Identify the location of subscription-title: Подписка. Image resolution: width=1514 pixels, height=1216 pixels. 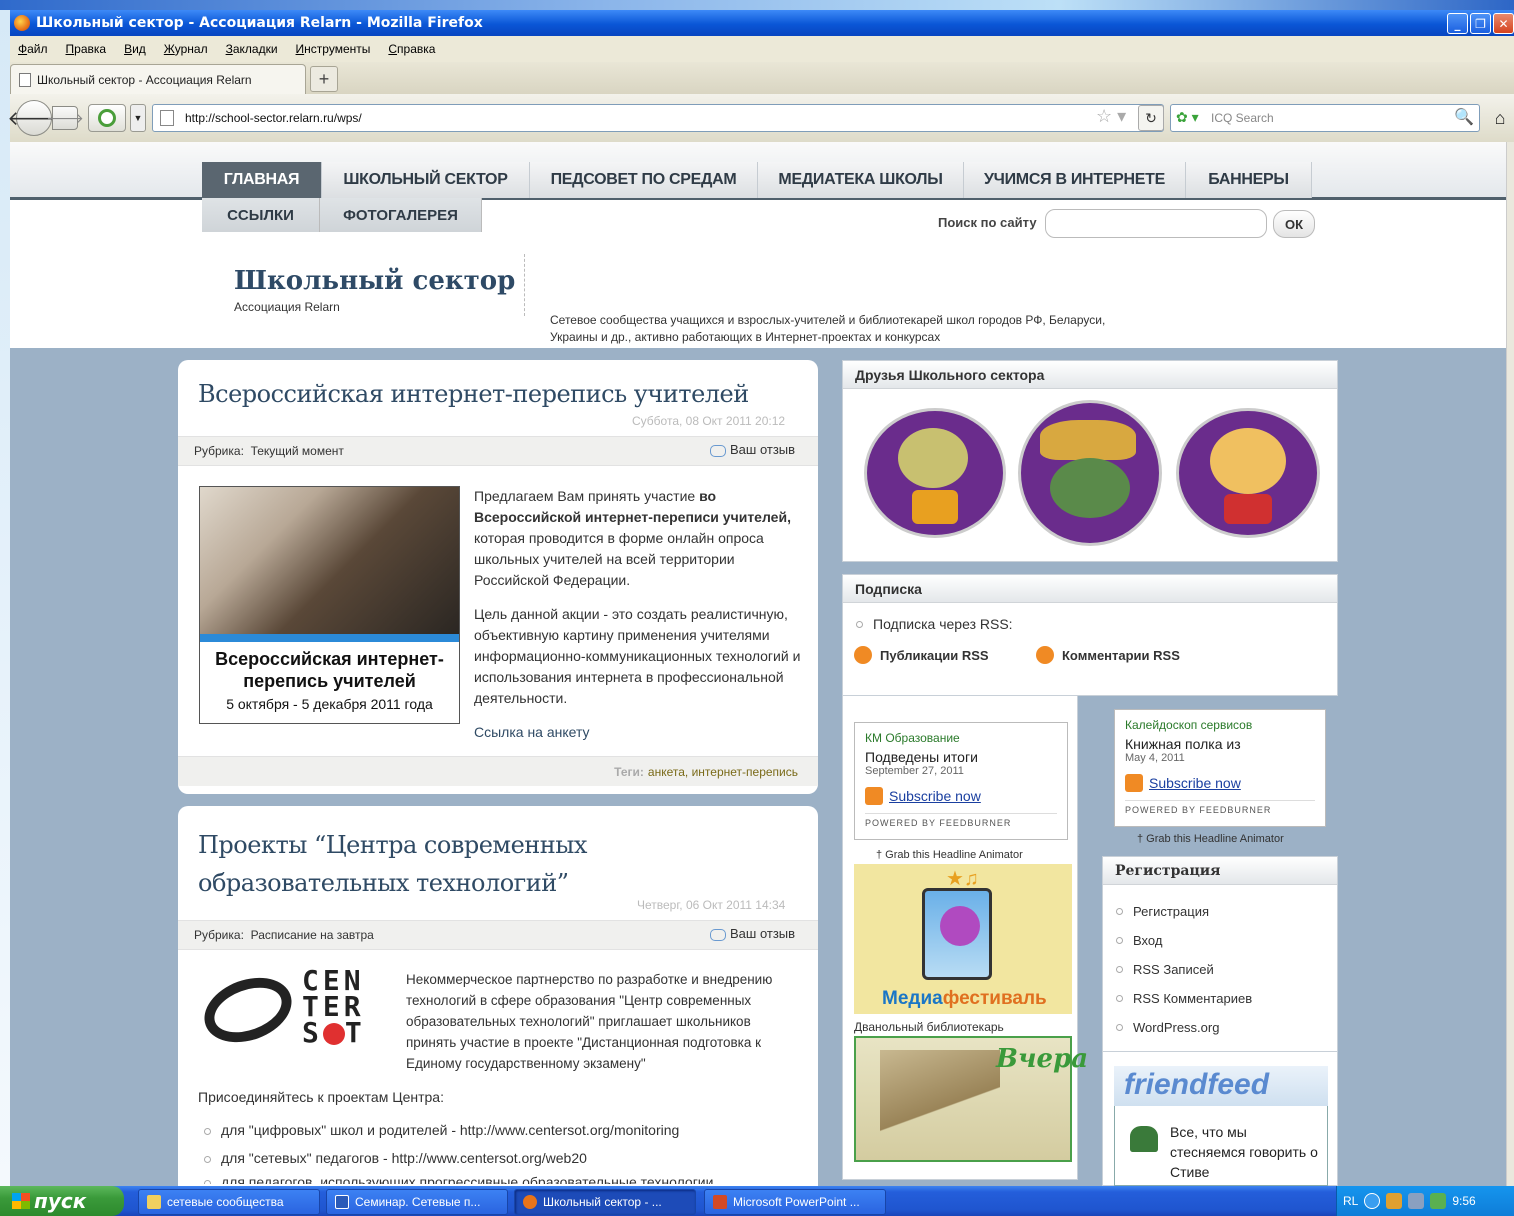
(1090, 589).